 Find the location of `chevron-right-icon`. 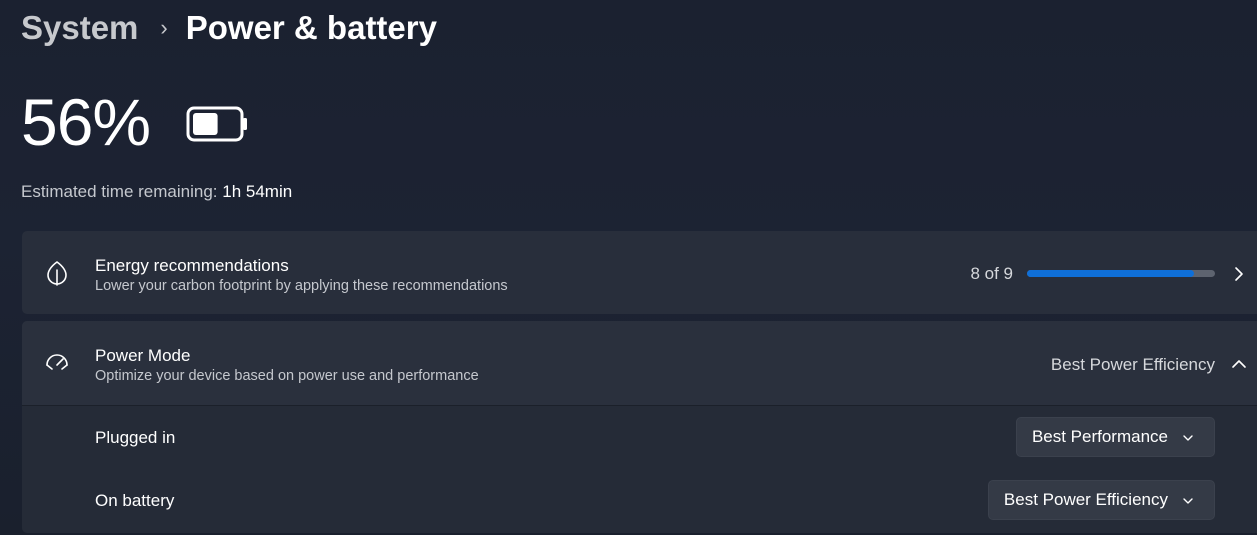

chevron-right-icon is located at coordinates (1239, 274).